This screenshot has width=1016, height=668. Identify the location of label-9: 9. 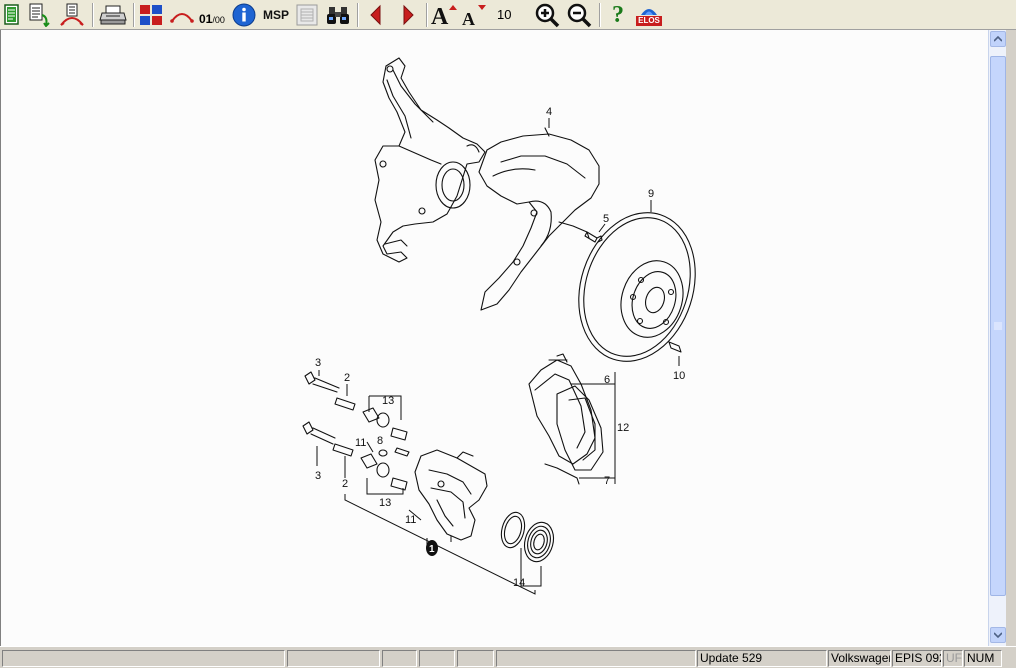
(651, 194).